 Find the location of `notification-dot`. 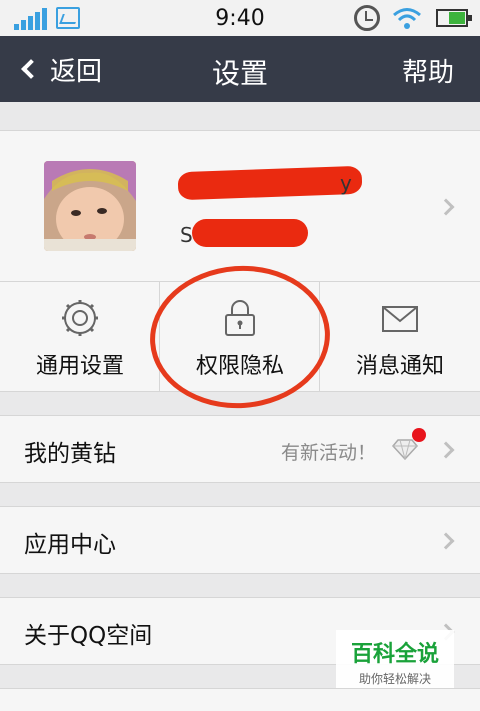

notification-dot is located at coordinates (419, 435).